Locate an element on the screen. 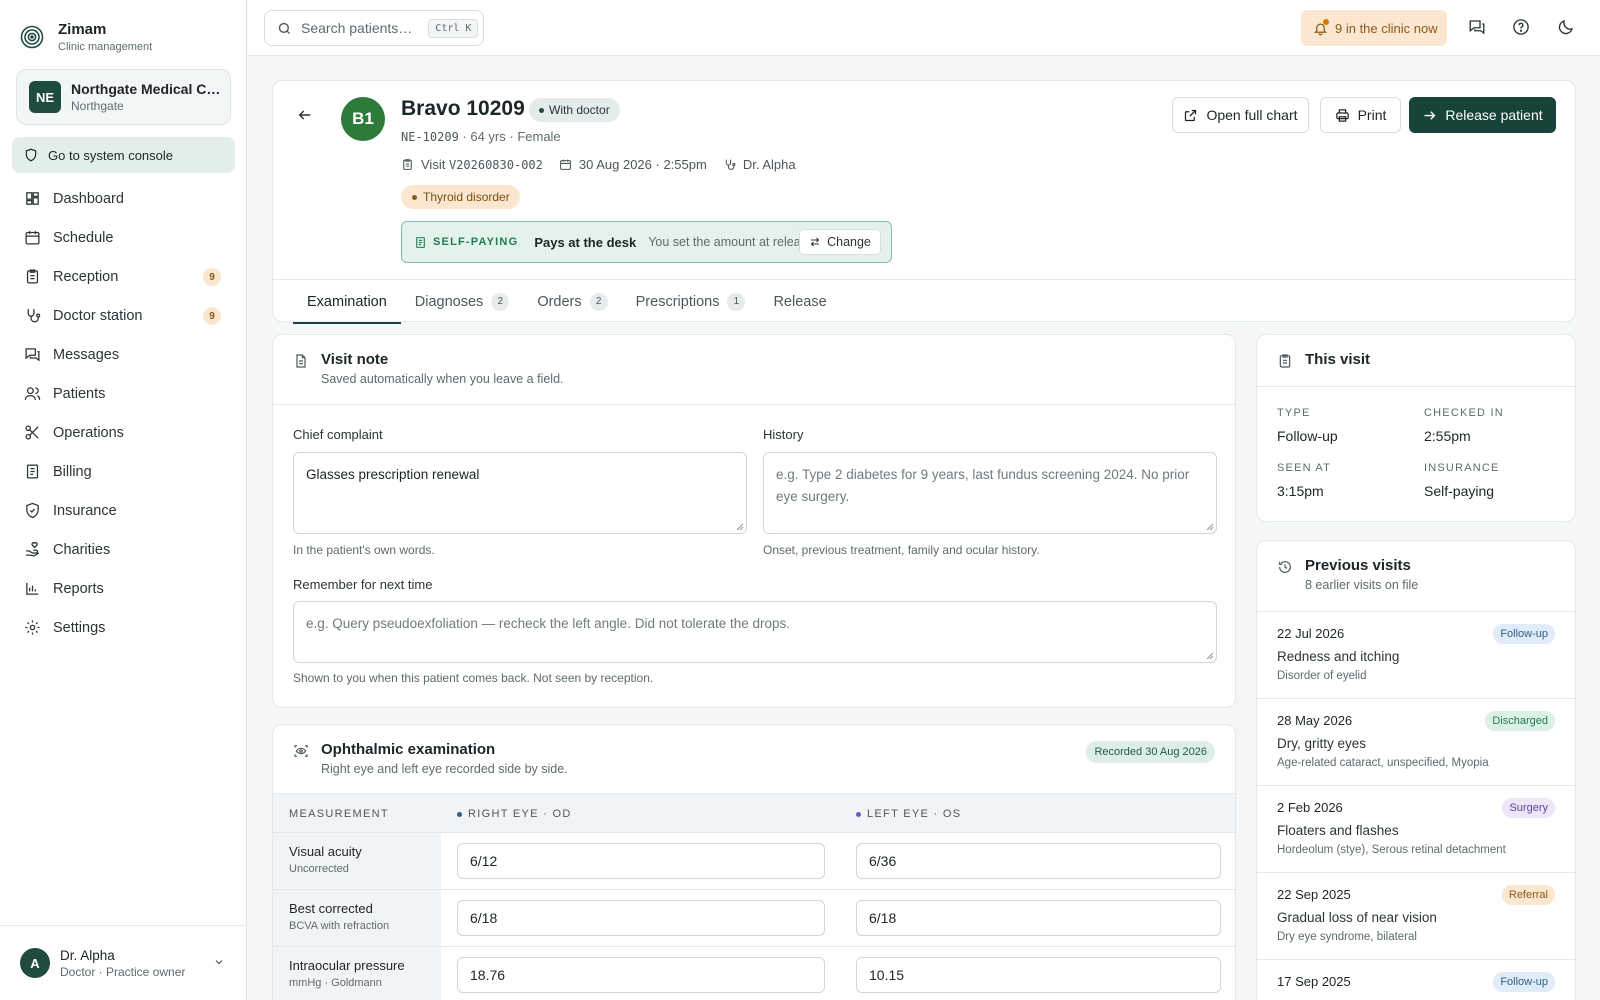  right-eye-dot is located at coordinates (459, 814).